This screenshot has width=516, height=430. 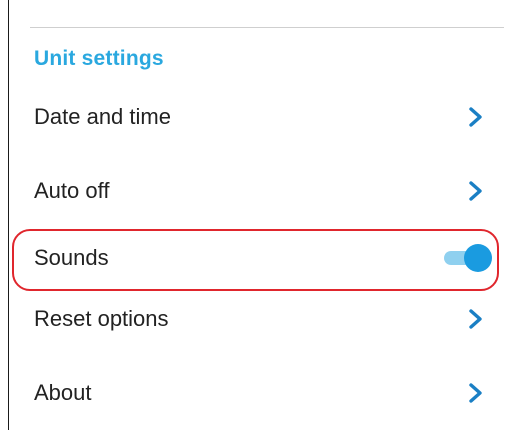 What do you see at coordinates (102, 116) in the screenshot?
I see `menu-item-label: Date and time` at bounding box center [102, 116].